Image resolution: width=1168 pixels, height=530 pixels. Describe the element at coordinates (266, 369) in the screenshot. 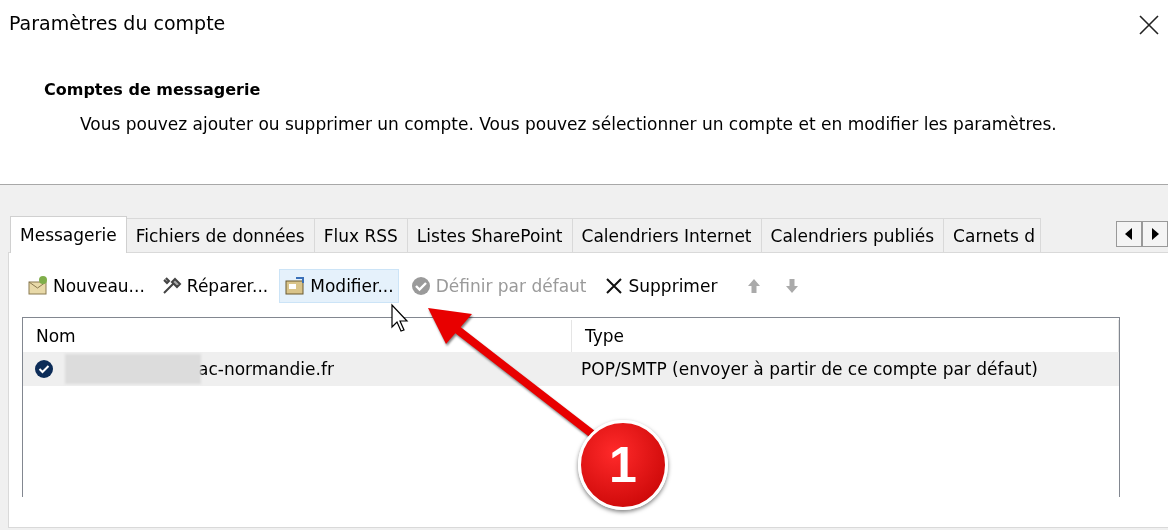

I see `account-name: ac-normandie.fr` at that location.